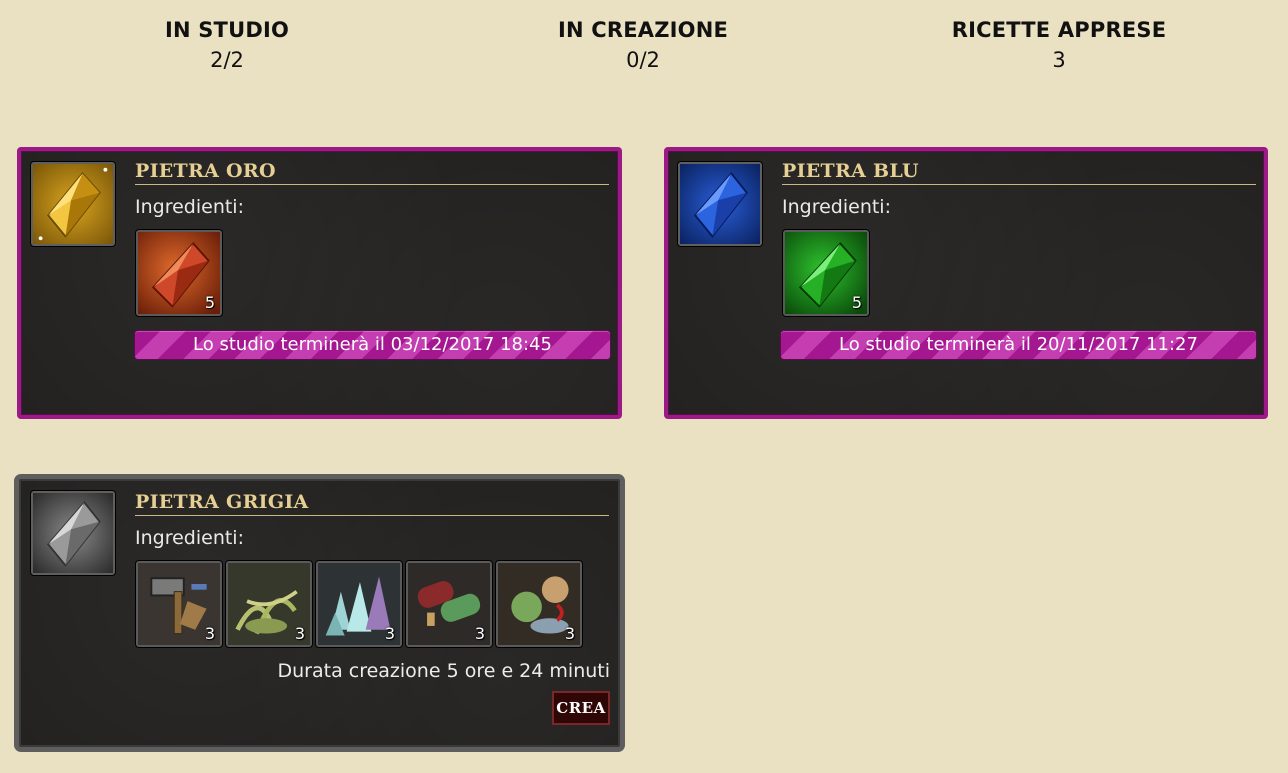  What do you see at coordinates (1059, 45) in the screenshot?
I see `stat-ricette-apprese: RICETTE APPRESE 3` at bounding box center [1059, 45].